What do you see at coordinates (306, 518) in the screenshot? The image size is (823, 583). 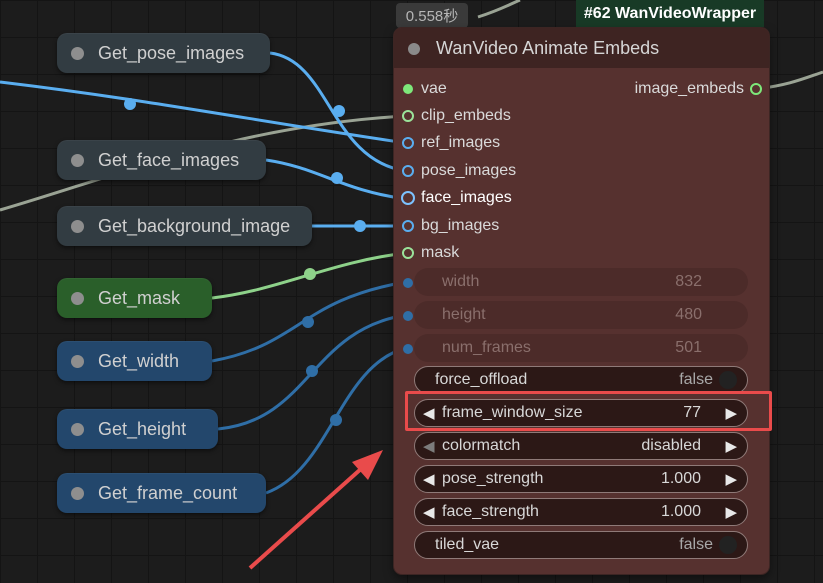 I see `annotation-arrow-line` at bounding box center [306, 518].